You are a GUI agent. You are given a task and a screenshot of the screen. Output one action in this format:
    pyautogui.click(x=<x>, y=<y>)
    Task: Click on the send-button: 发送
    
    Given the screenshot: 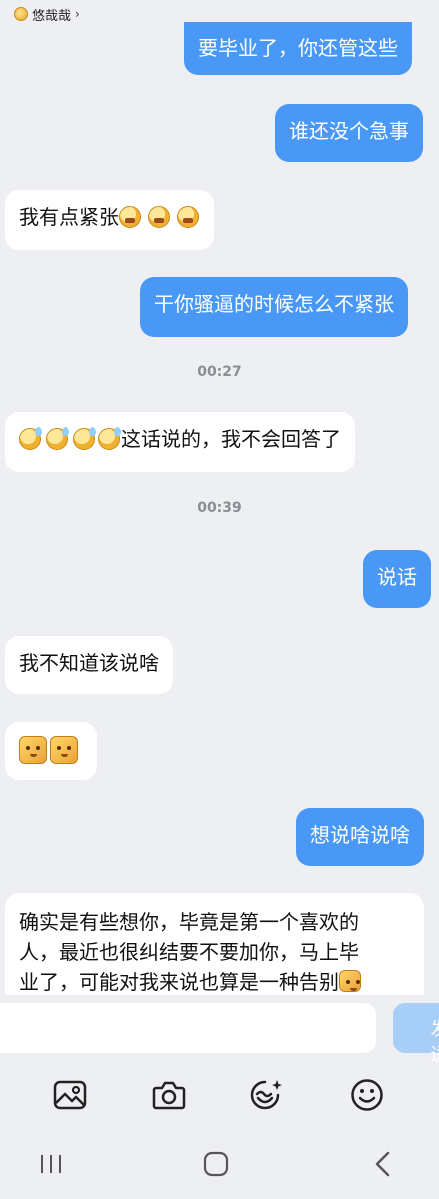 What is the action you would take?
    pyautogui.click(x=416, y=1034)
    